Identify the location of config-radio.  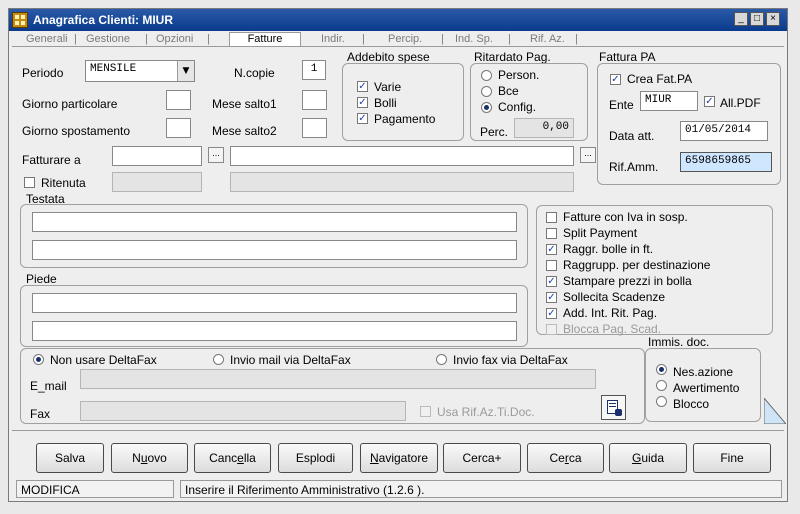
(486, 107).